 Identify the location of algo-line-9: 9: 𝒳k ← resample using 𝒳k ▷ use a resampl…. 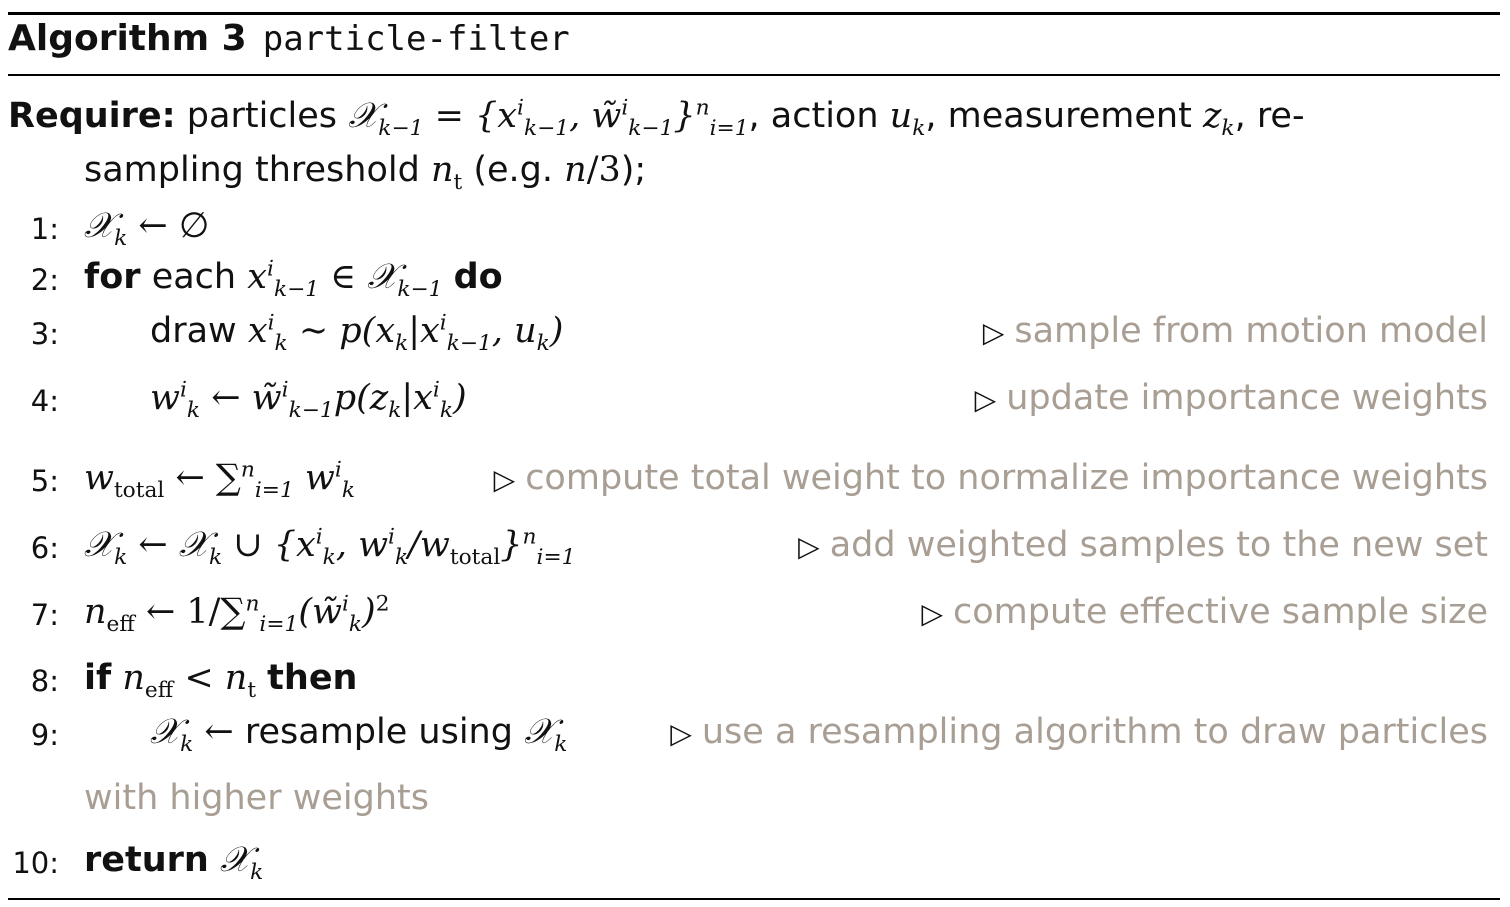
(750, 742).